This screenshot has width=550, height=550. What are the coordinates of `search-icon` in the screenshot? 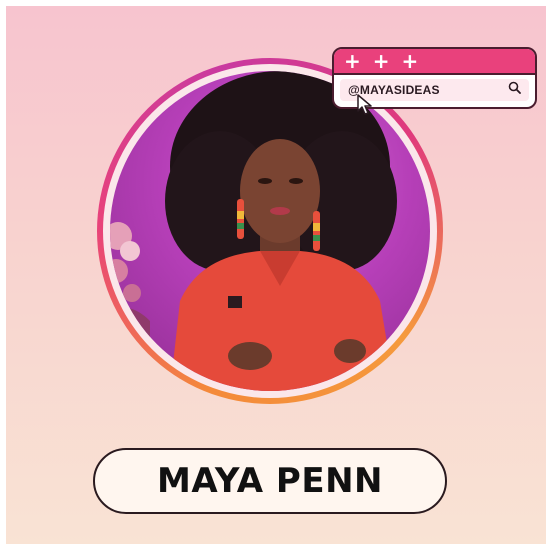 It's located at (514, 90).